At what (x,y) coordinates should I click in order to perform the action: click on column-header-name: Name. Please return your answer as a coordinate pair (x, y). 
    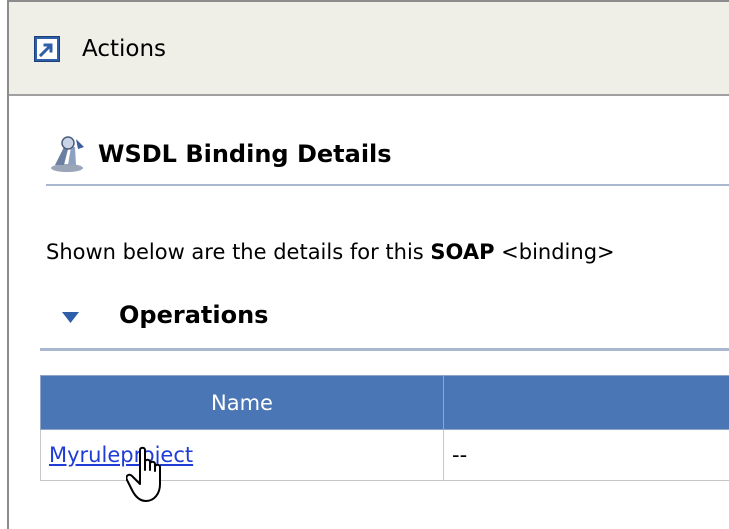
    Looking at the image, I should click on (242, 402).